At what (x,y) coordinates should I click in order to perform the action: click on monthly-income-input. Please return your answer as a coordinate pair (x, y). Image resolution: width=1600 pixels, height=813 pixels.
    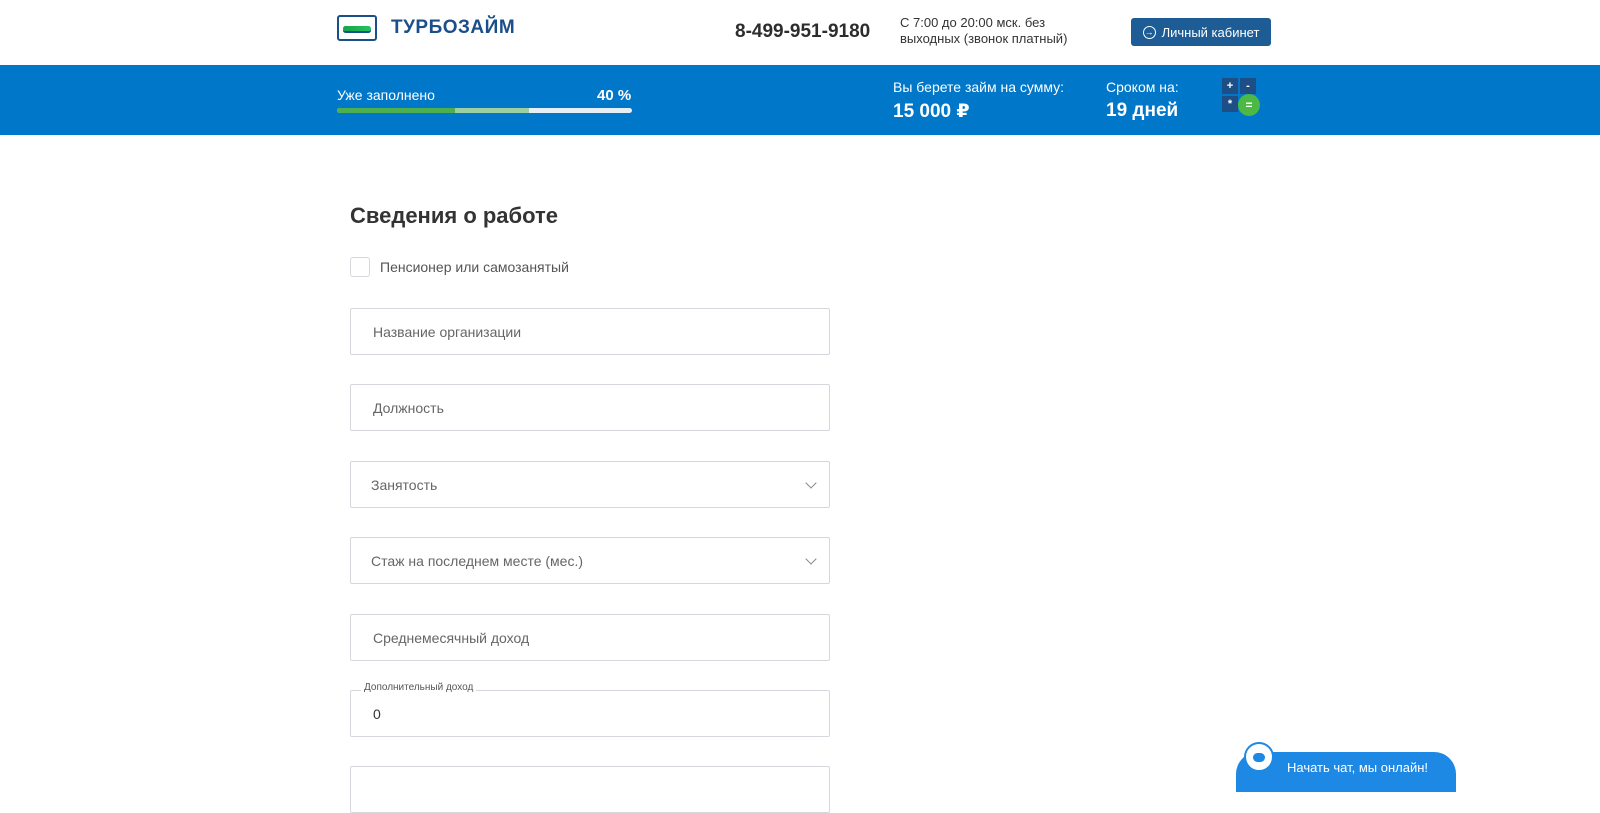
    Looking at the image, I should click on (590, 637).